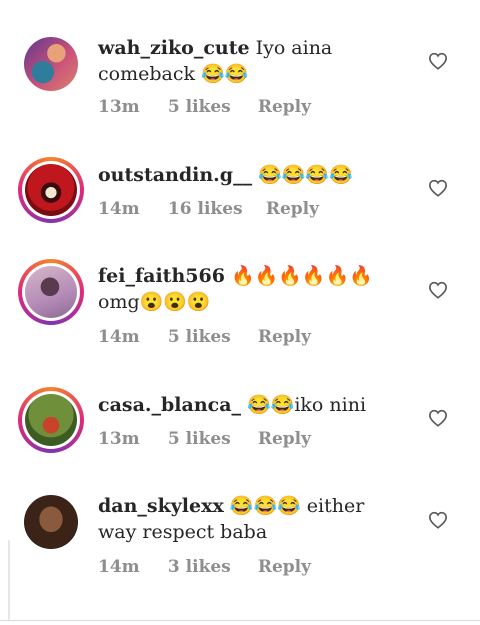  What do you see at coordinates (161, 276) in the screenshot?
I see `comment-username: fei_faith566` at bounding box center [161, 276].